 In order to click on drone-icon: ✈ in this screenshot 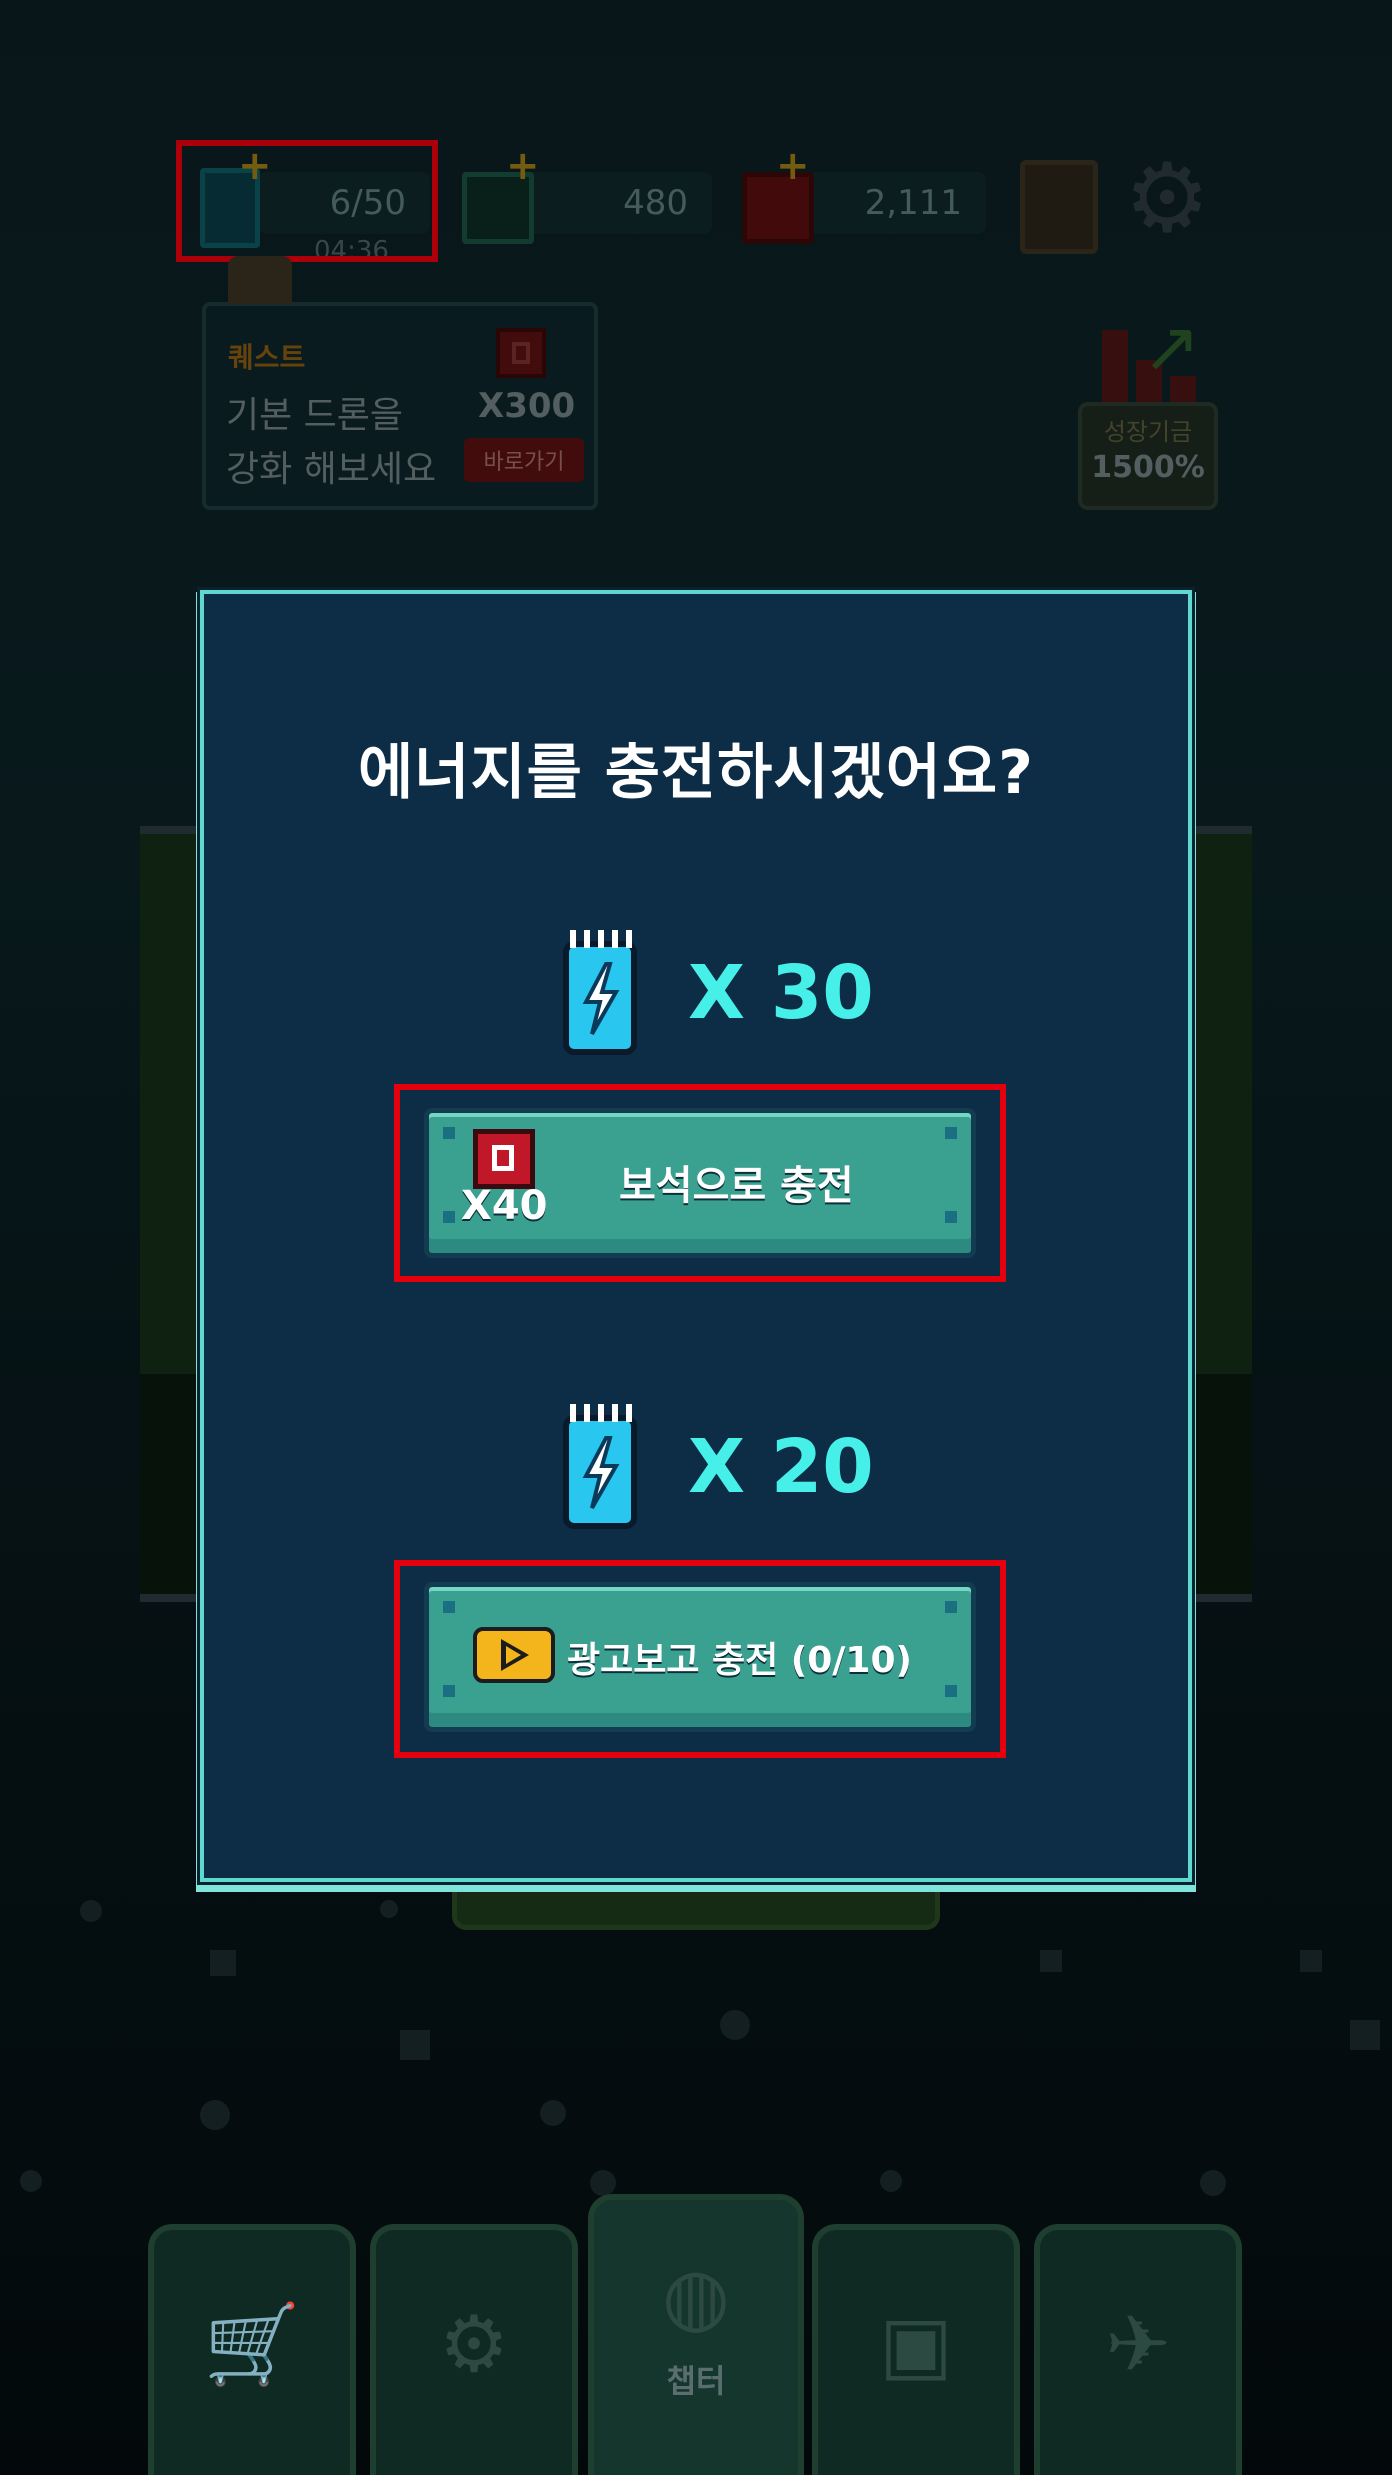, I will do `click(1138, 2345)`.